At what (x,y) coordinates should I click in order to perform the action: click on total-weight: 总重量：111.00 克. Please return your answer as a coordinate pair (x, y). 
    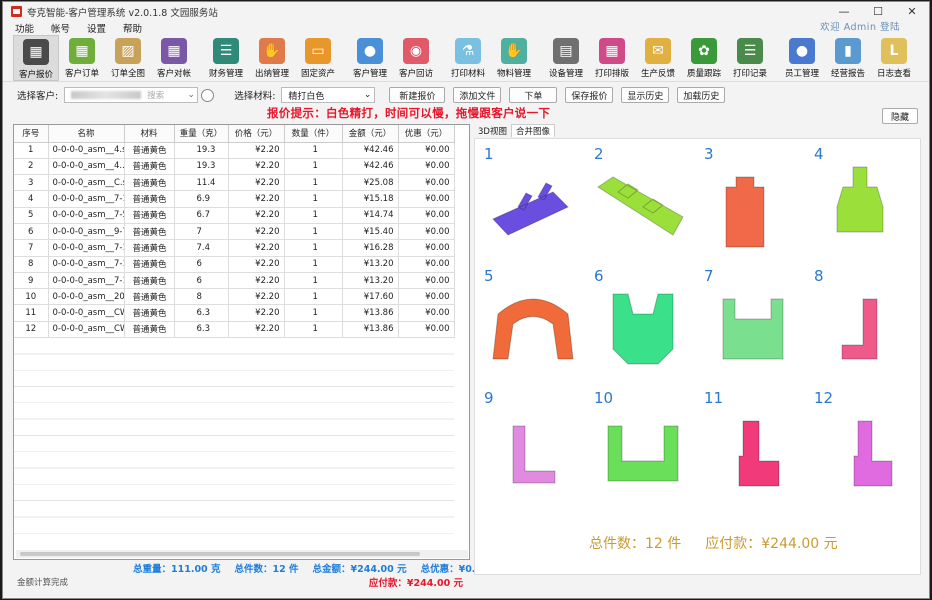
    Looking at the image, I should click on (177, 569).